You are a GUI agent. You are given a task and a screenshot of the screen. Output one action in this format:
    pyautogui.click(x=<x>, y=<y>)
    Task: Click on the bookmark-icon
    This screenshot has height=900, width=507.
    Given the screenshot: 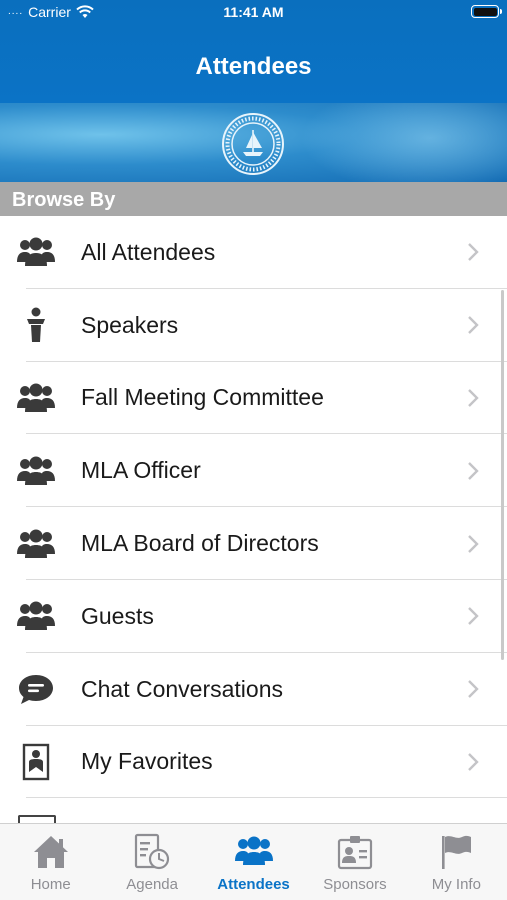 What is the action you would take?
    pyautogui.click(x=36, y=762)
    